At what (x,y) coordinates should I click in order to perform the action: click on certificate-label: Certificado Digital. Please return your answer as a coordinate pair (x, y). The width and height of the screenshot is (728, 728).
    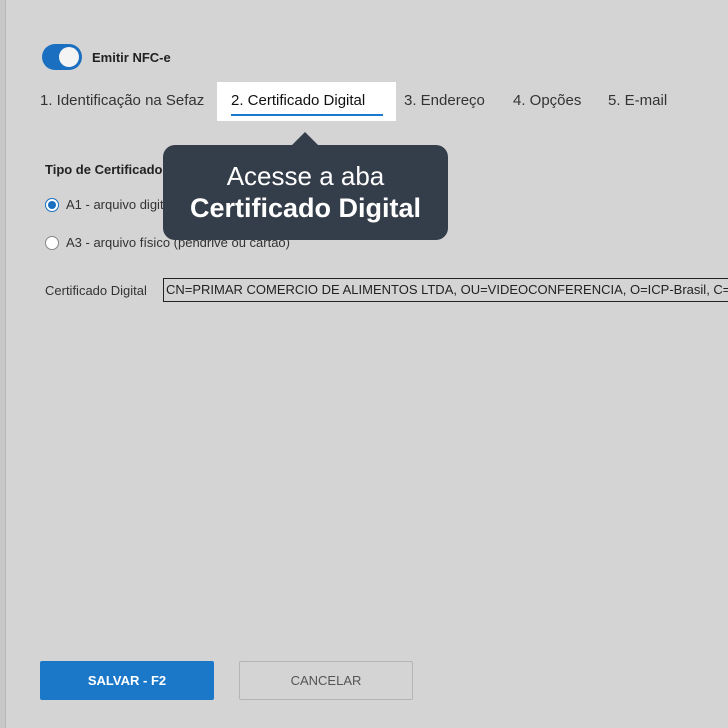
    Looking at the image, I should click on (96, 290).